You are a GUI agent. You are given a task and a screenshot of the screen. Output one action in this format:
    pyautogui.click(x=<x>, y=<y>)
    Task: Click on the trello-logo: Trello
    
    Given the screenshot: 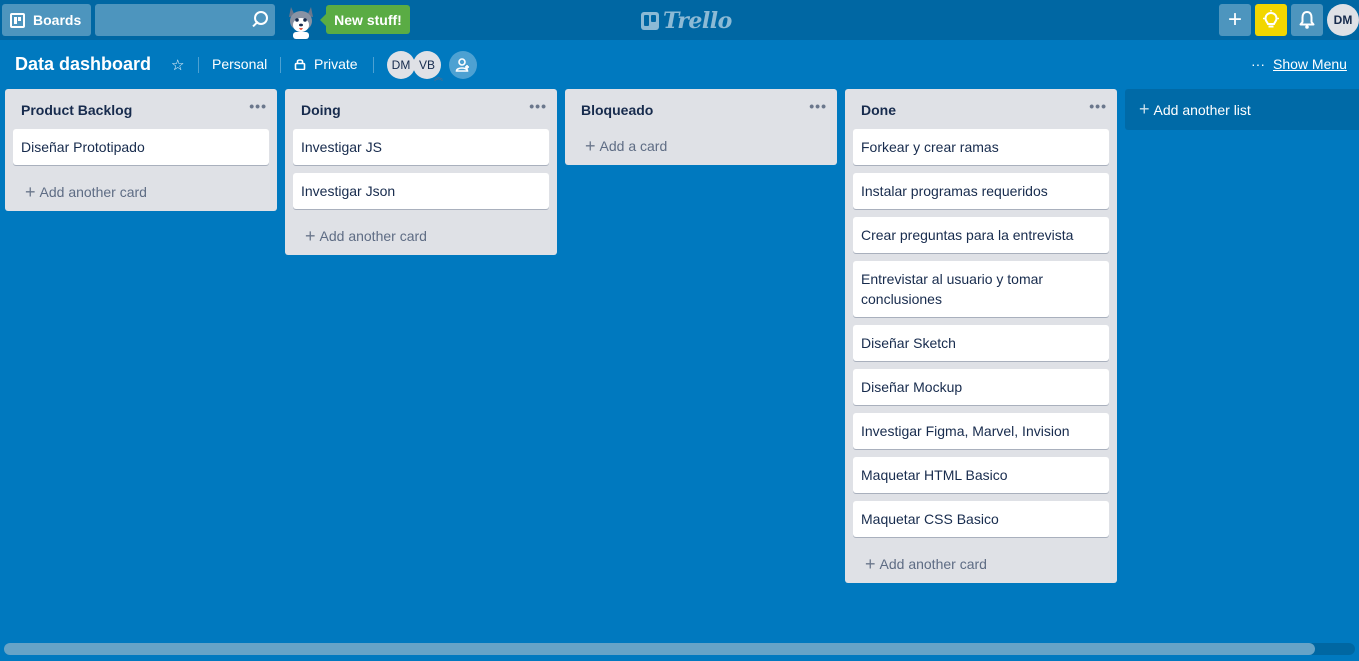 What is the action you would take?
    pyautogui.click(x=686, y=21)
    